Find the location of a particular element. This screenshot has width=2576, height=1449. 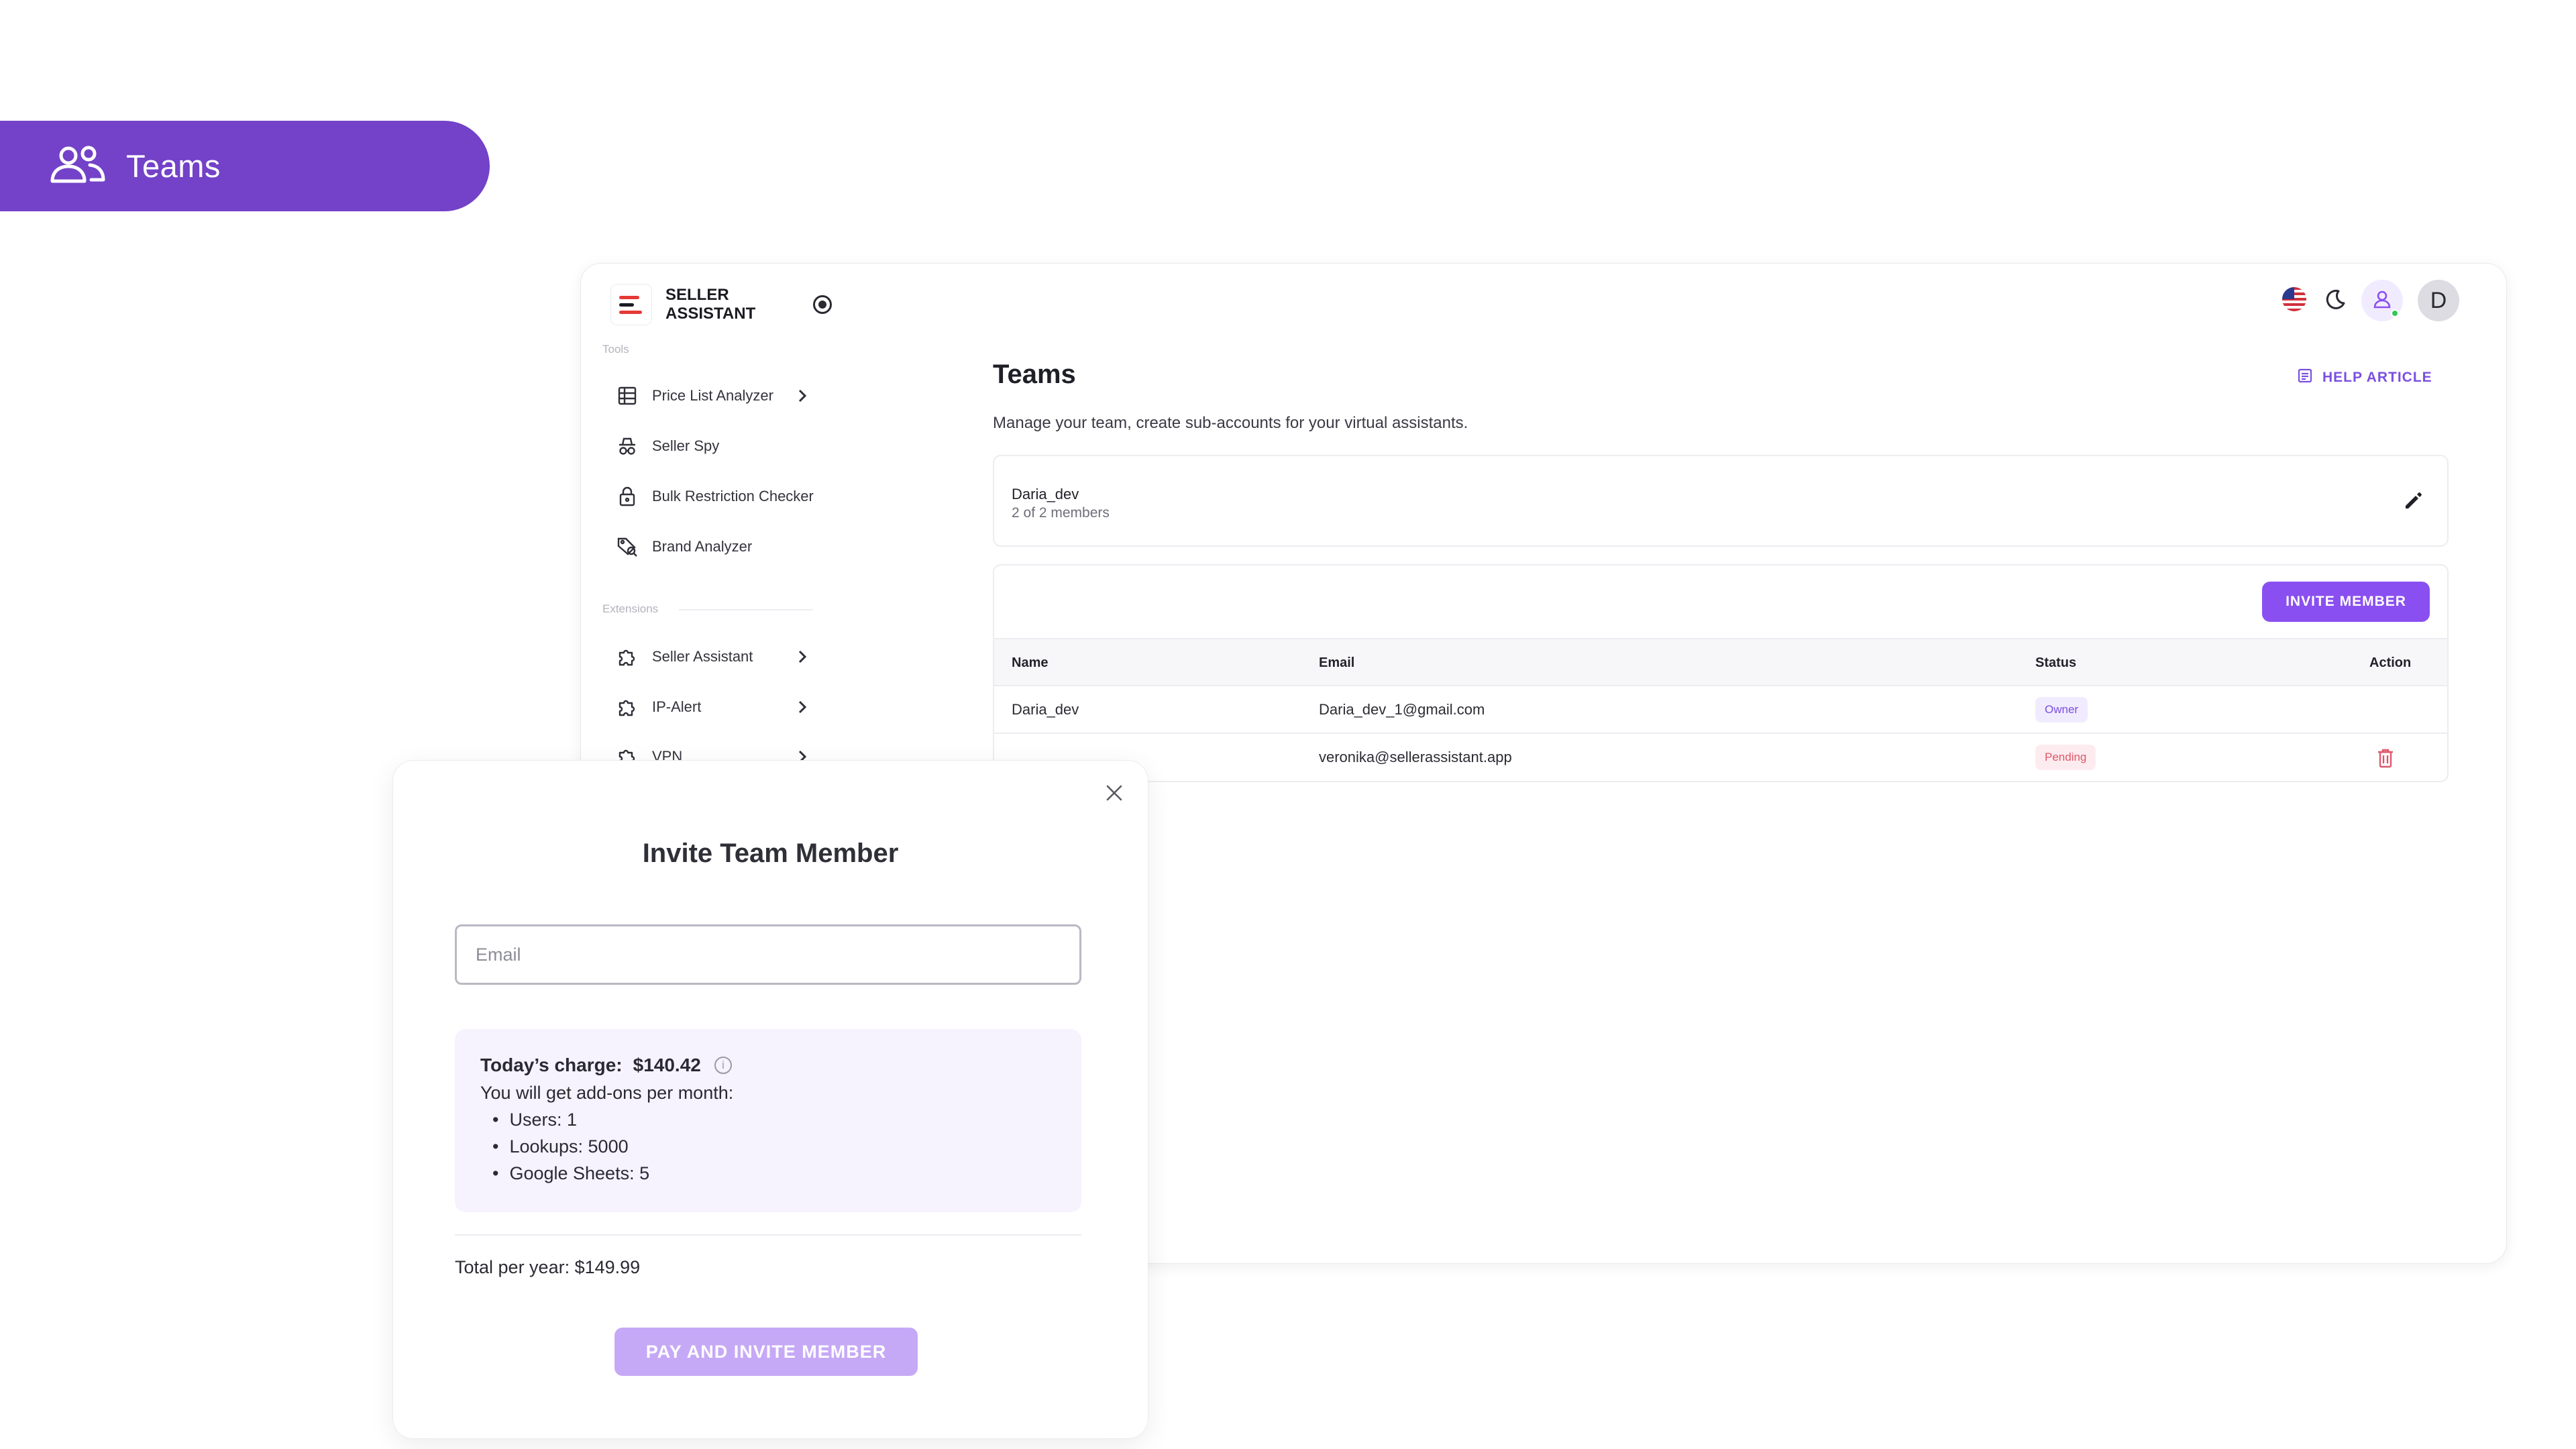

pencil-icon is located at coordinates (2413, 502).